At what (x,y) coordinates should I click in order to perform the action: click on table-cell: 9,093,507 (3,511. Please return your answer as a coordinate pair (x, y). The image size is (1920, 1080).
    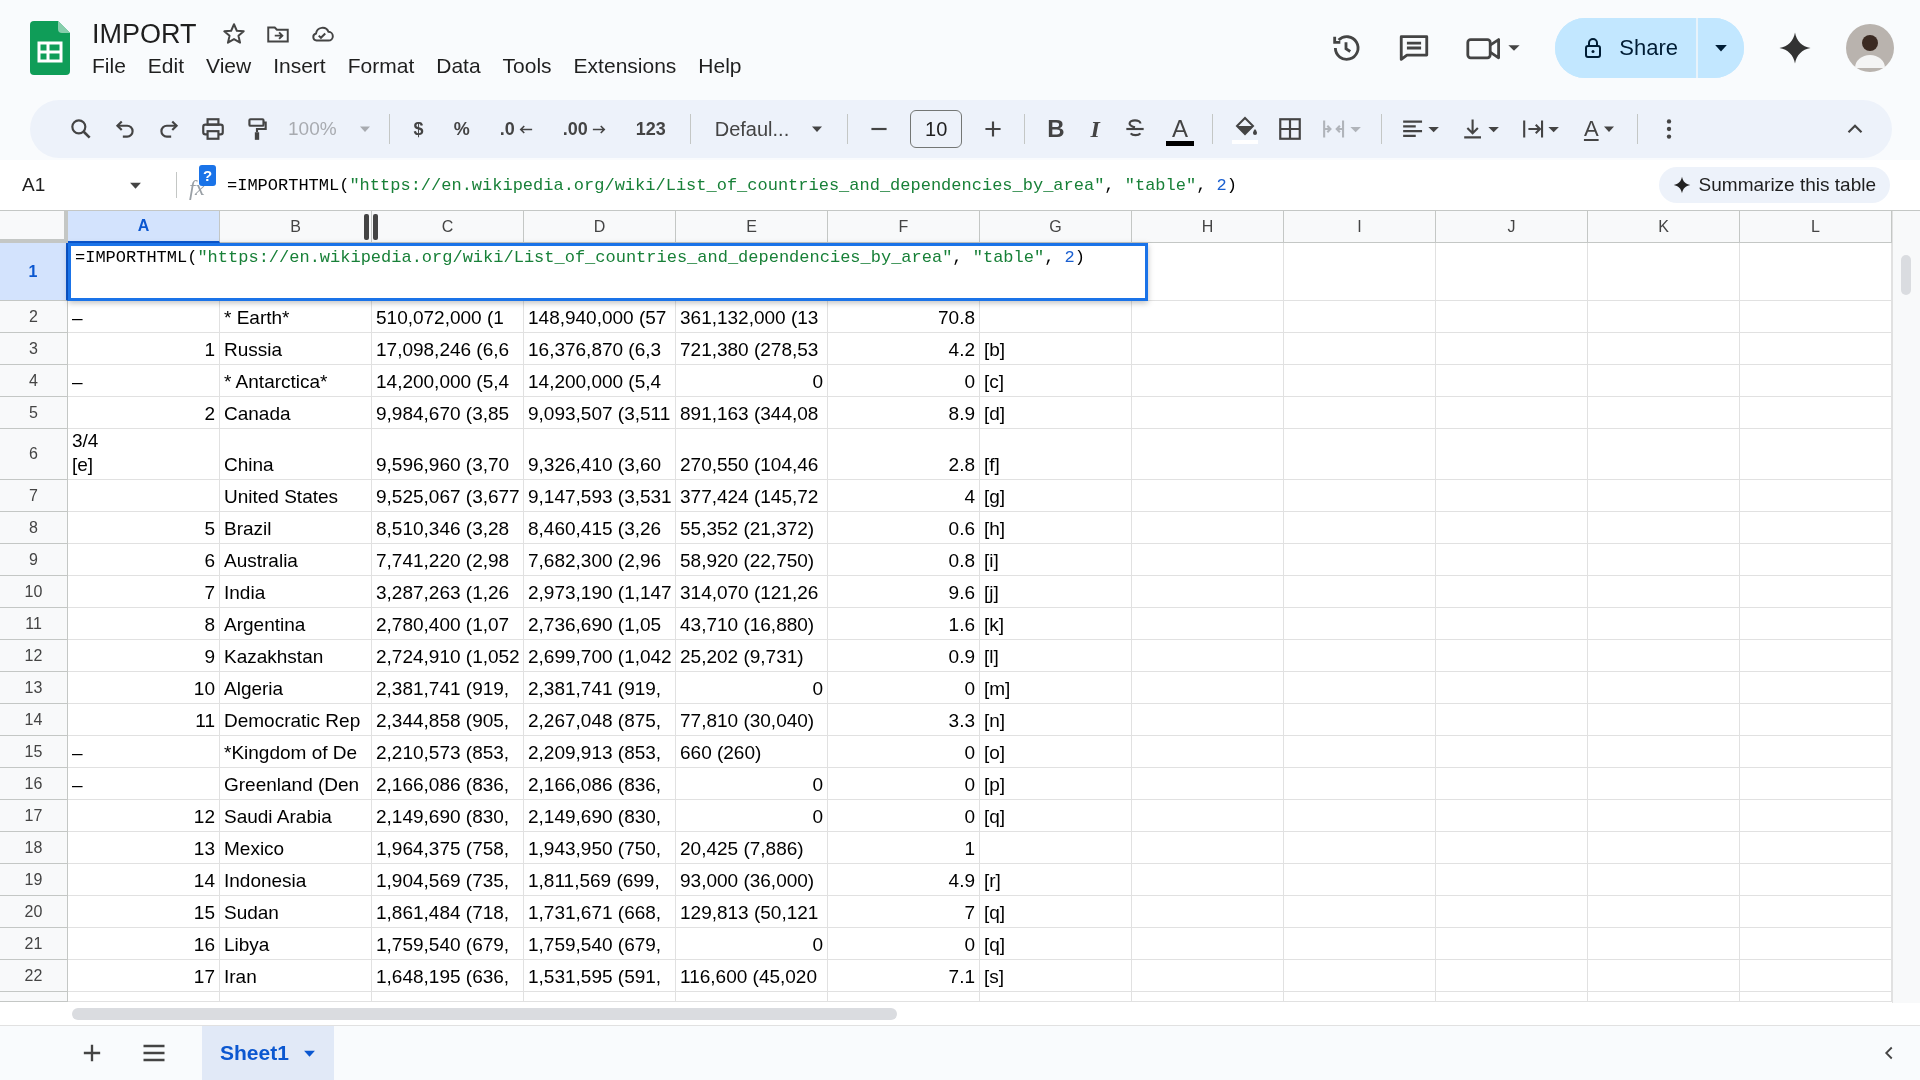
    Looking at the image, I should click on (600, 413).